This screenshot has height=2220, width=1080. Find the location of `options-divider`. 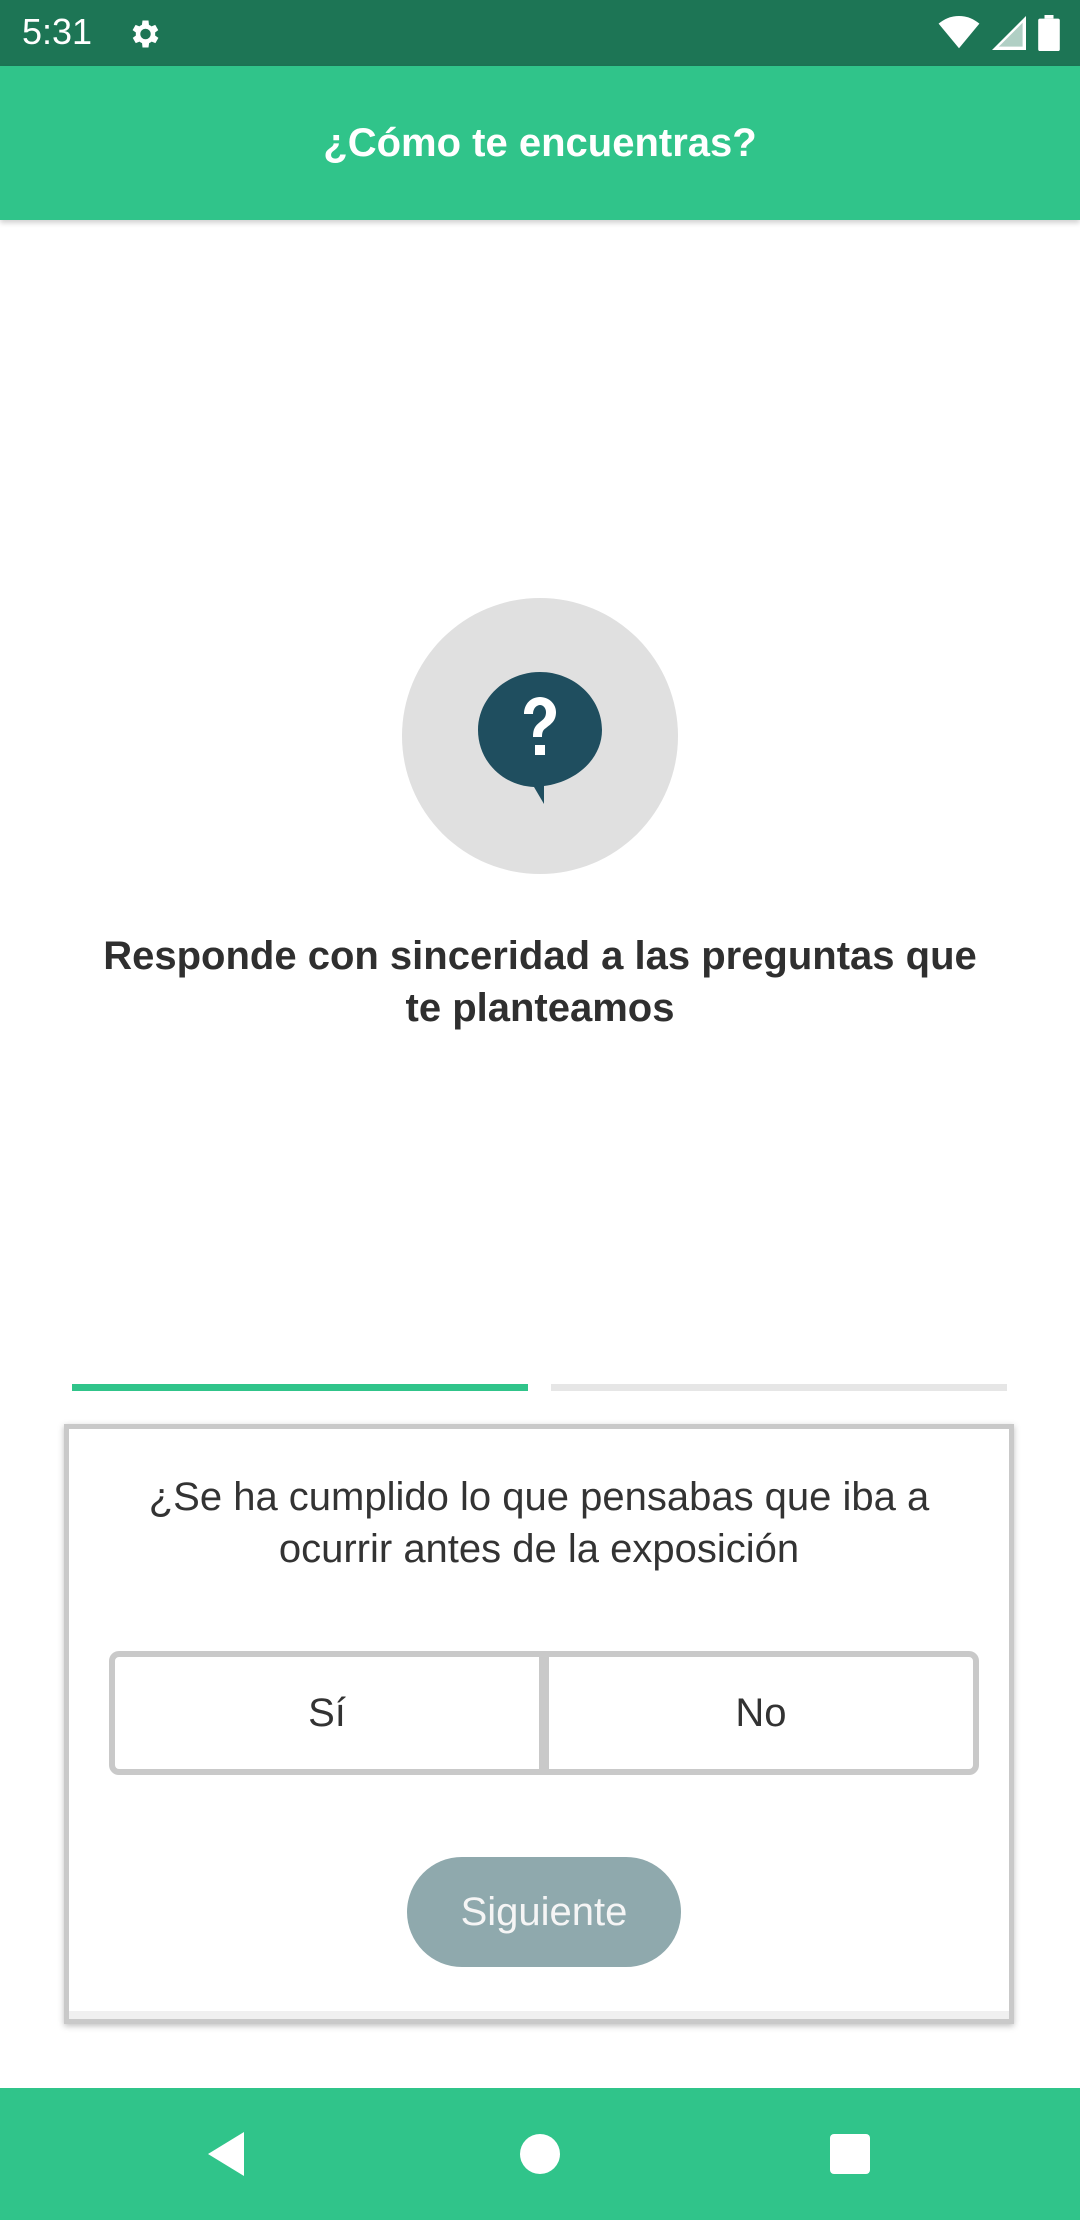

options-divider is located at coordinates (544, 1713).